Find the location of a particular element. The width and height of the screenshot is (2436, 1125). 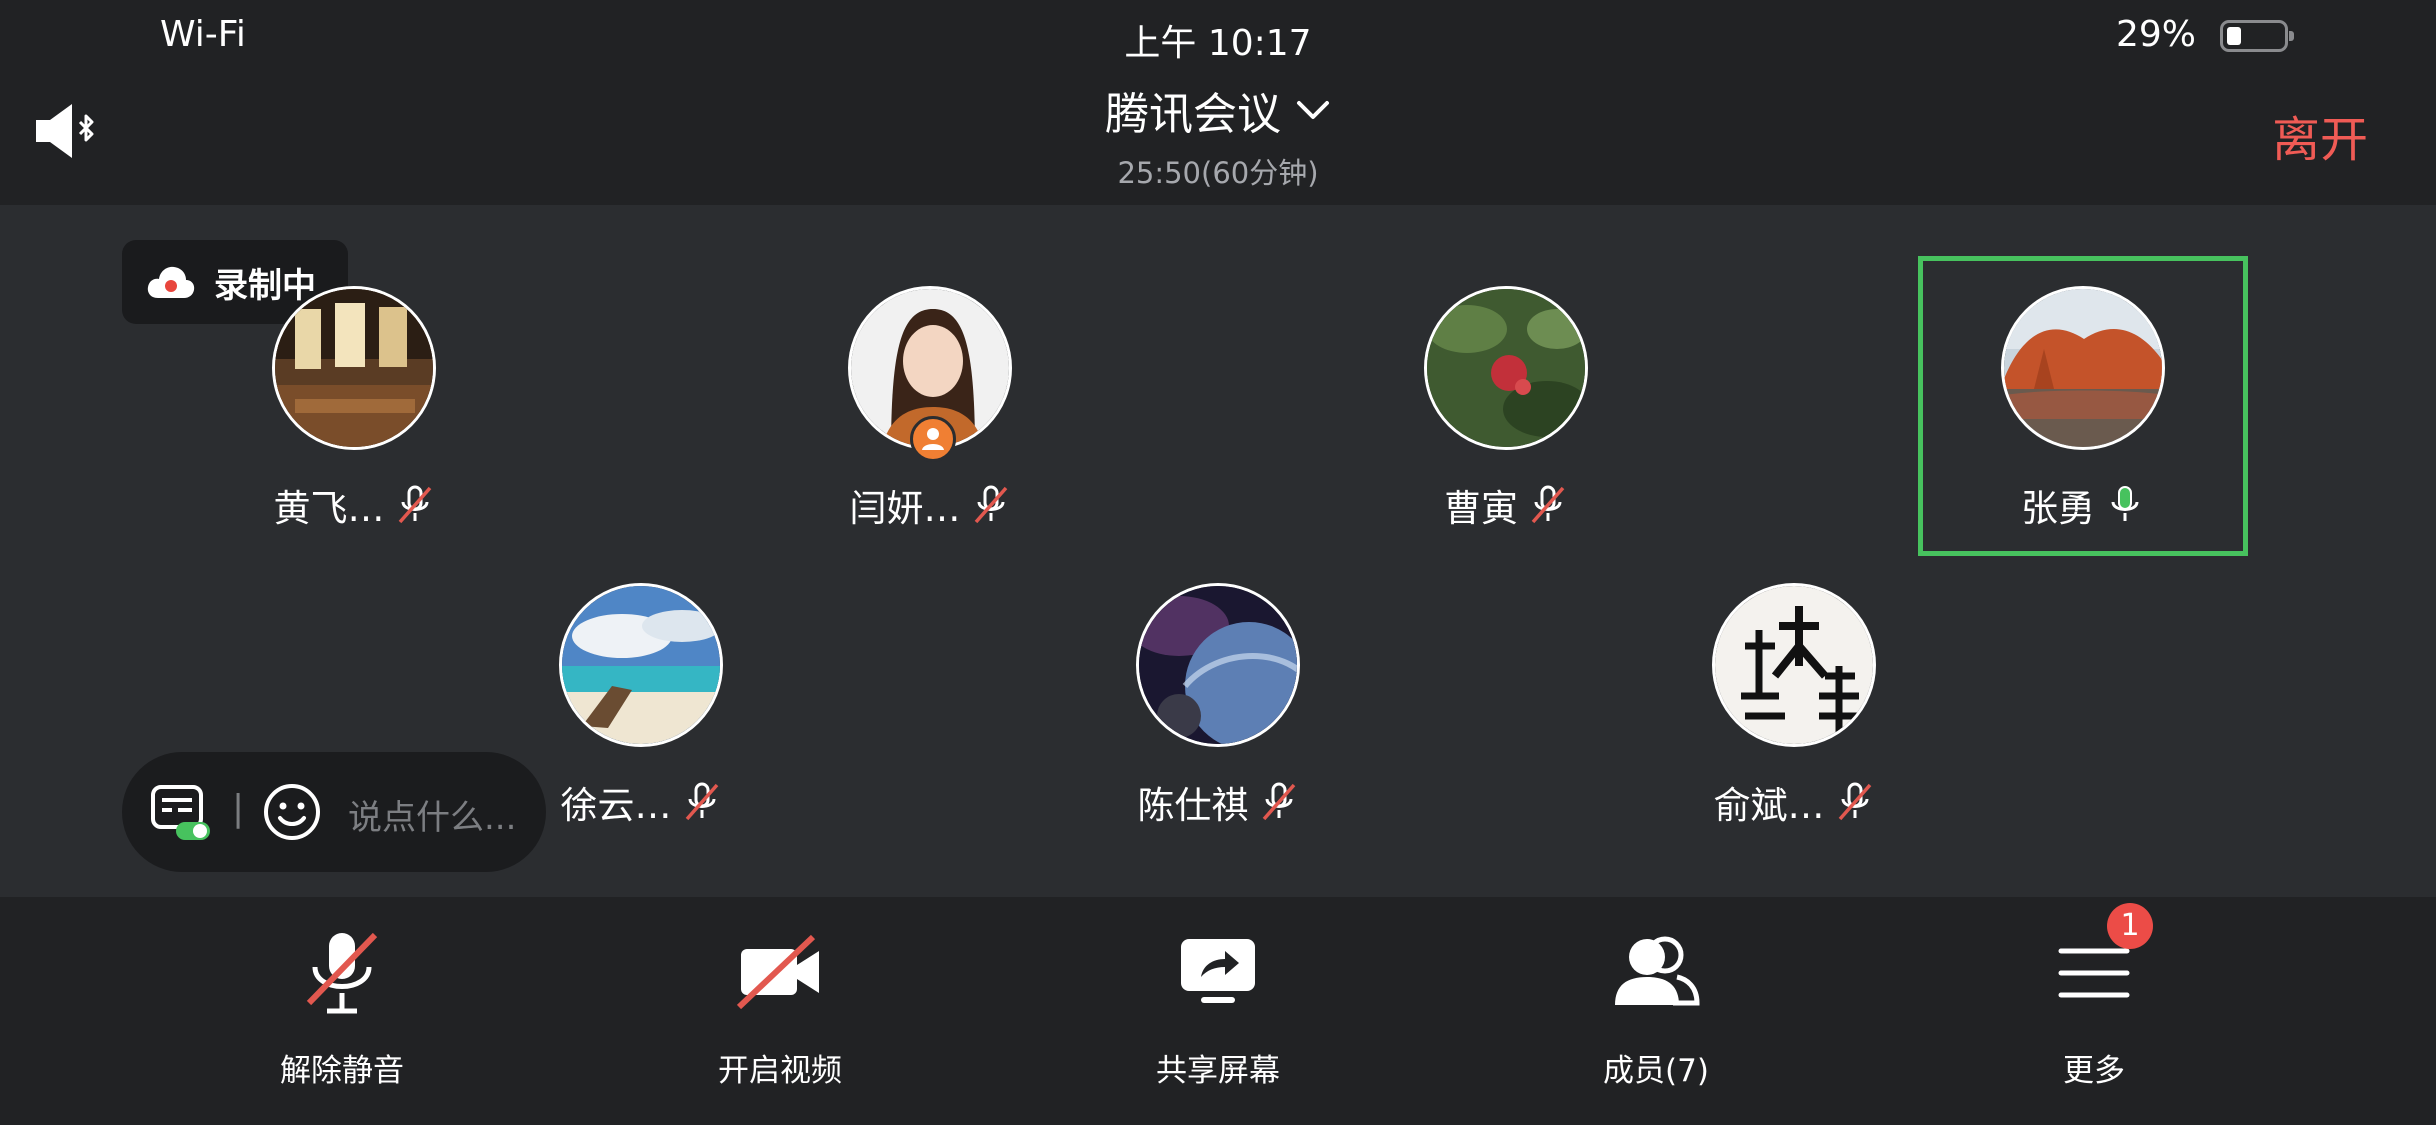

mic-off-icon is located at coordinates (342, 973).